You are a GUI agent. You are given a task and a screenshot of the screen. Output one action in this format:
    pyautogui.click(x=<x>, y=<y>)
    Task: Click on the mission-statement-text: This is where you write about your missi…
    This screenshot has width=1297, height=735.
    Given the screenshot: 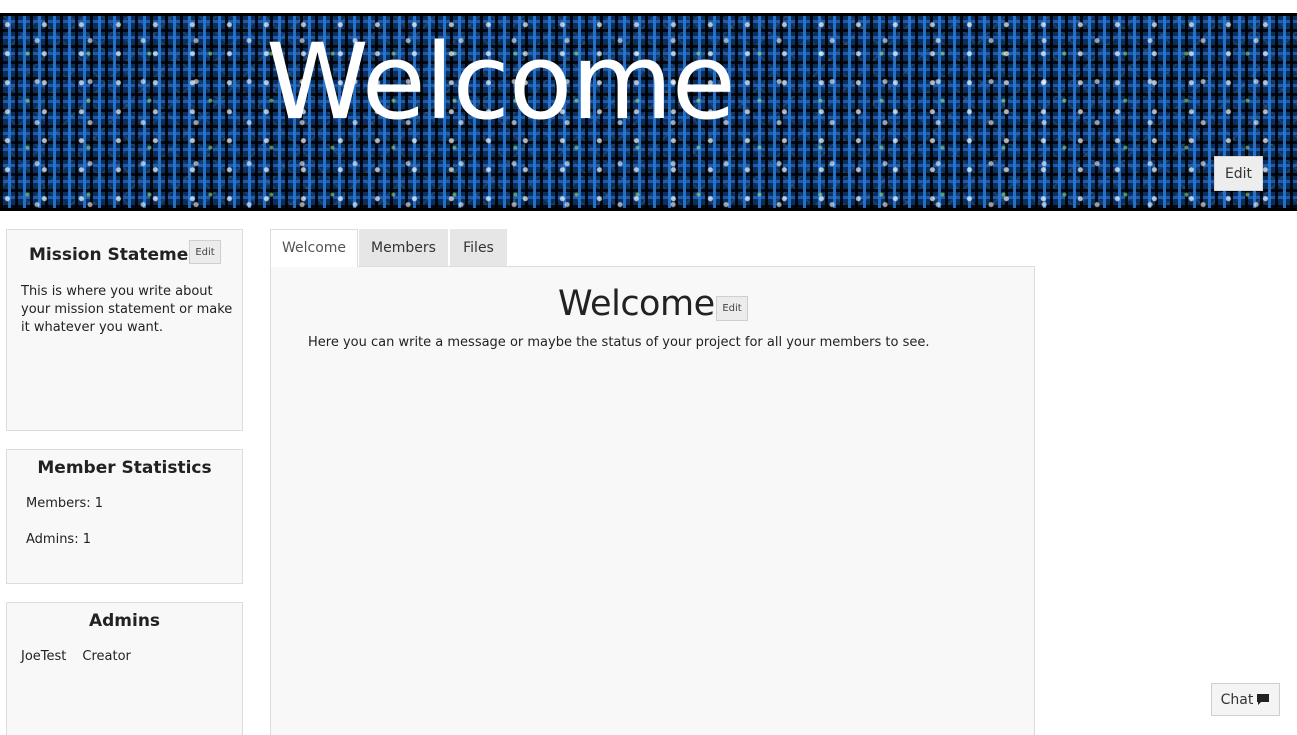 What is the action you would take?
    pyautogui.click(x=127, y=309)
    